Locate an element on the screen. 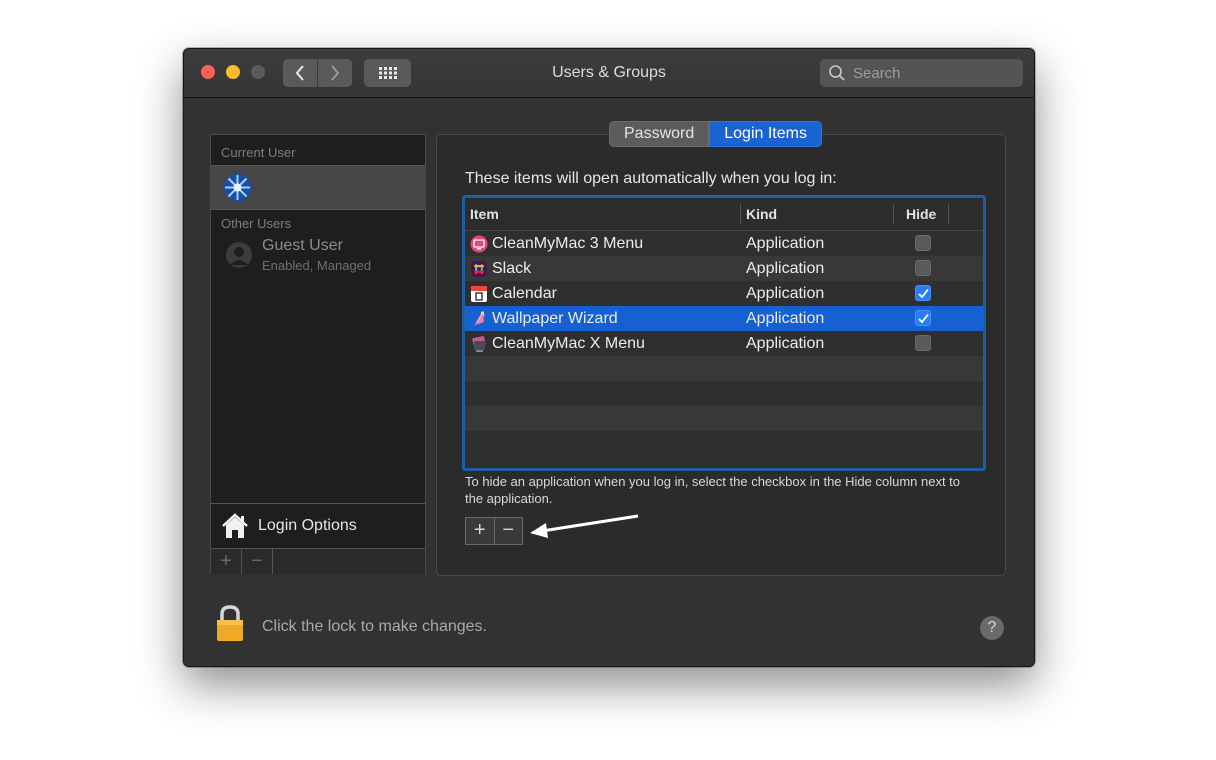 The width and height of the screenshot is (1216, 760). item-name: Wallpaper Wizard is located at coordinates (555, 318).